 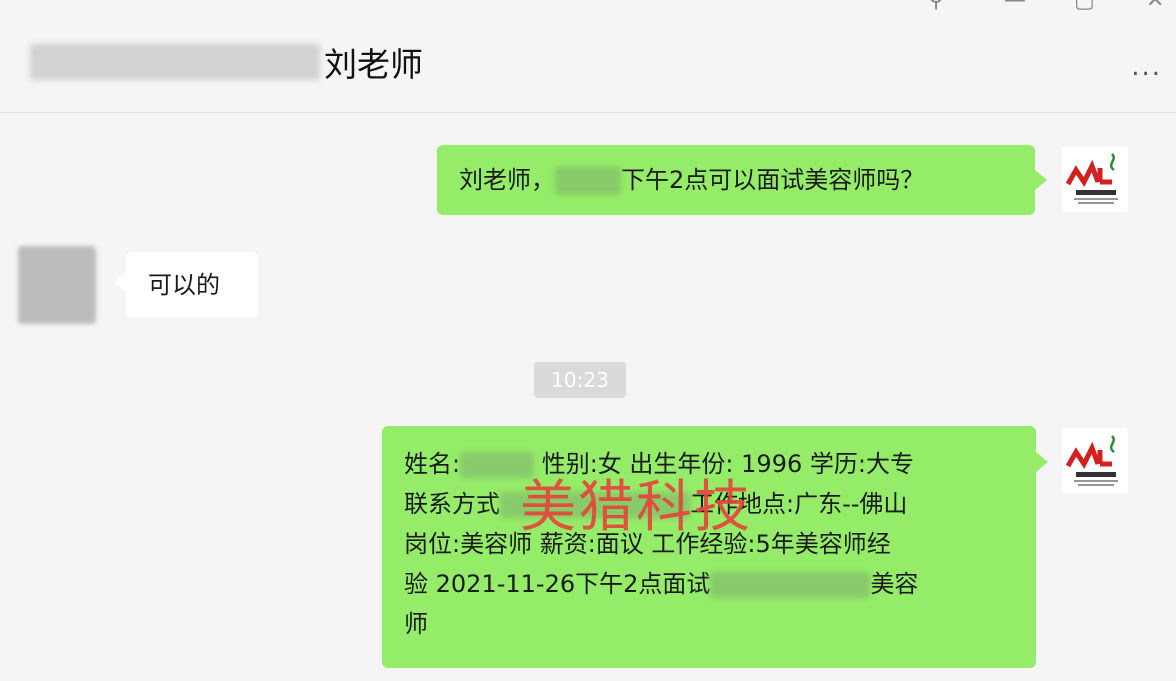 What do you see at coordinates (57, 285) in the screenshot?
I see `contact-avatar` at bounding box center [57, 285].